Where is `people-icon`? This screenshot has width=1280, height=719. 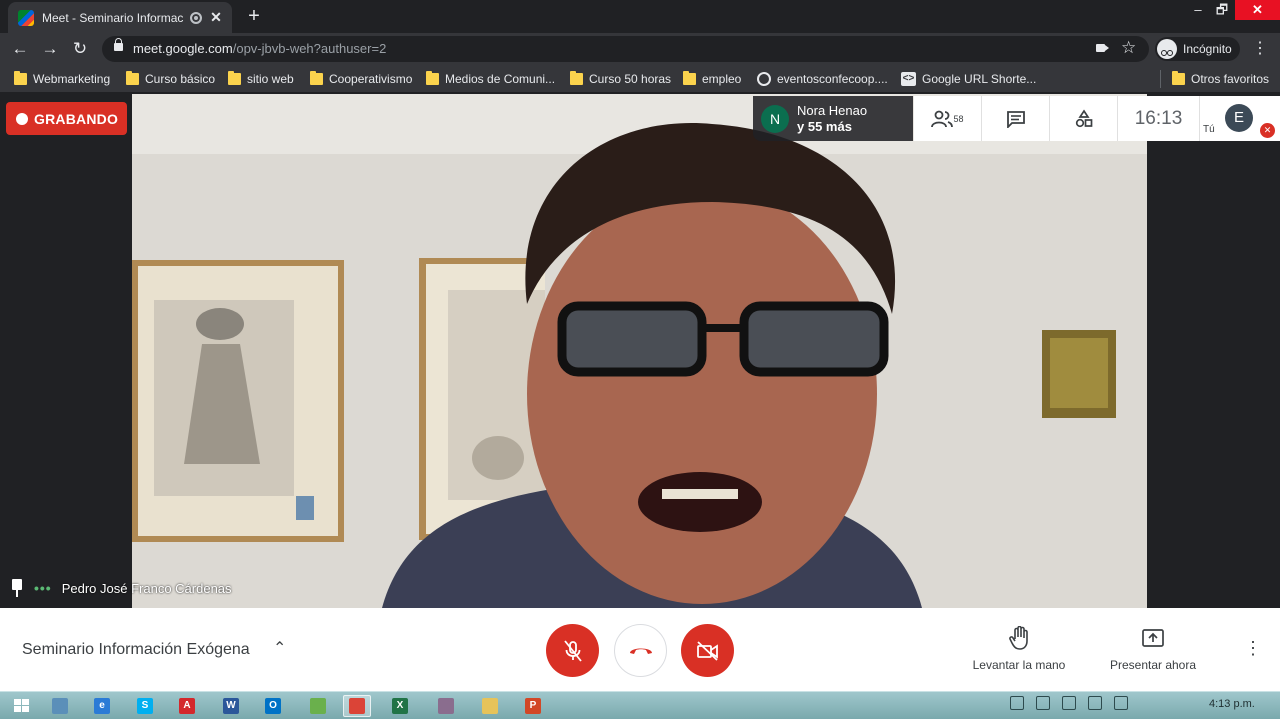
people-icon is located at coordinates (942, 118).